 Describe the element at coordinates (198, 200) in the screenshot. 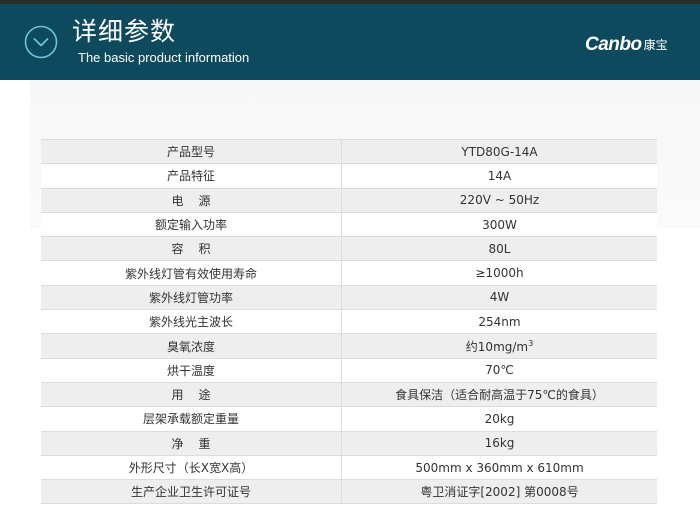

I see `spec-label: 电源` at that location.